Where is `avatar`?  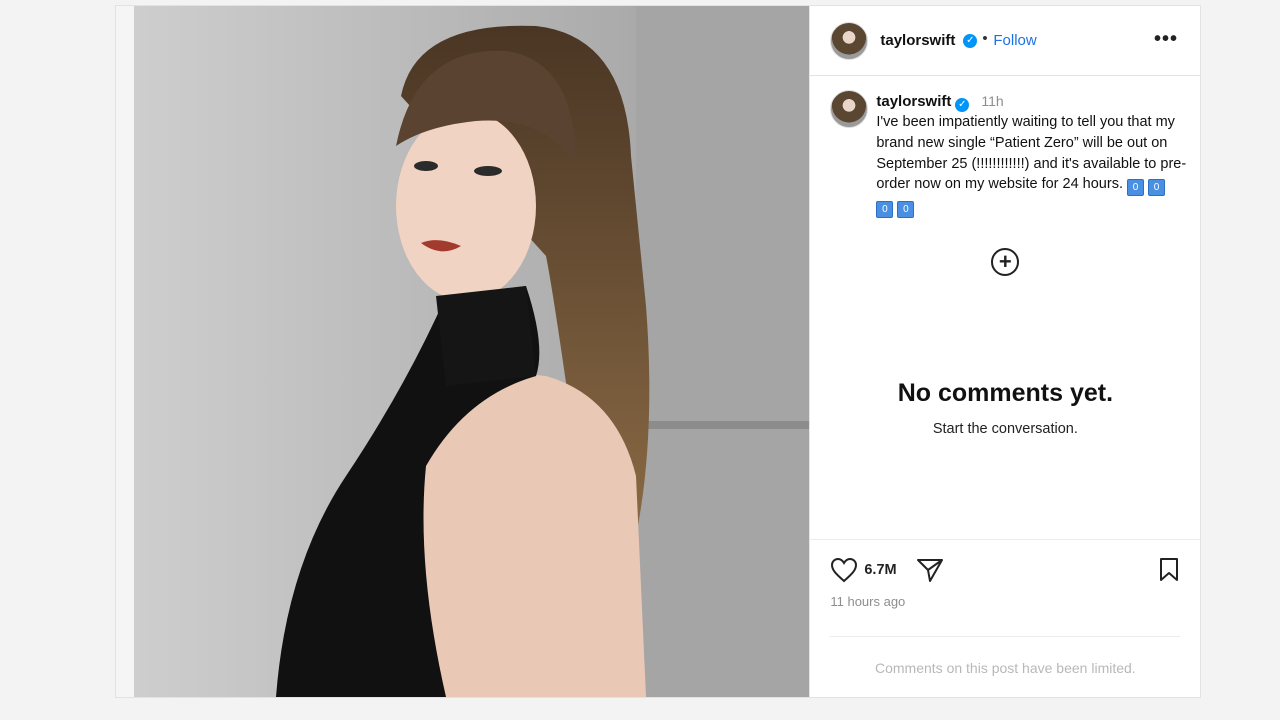 avatar is located at coordinates (849, 41).